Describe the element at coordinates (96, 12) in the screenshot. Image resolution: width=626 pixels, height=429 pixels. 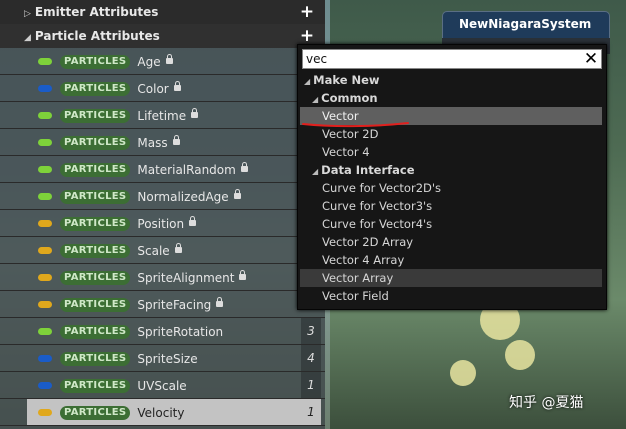
I see `section-label: Emitter Attributes` at that location.